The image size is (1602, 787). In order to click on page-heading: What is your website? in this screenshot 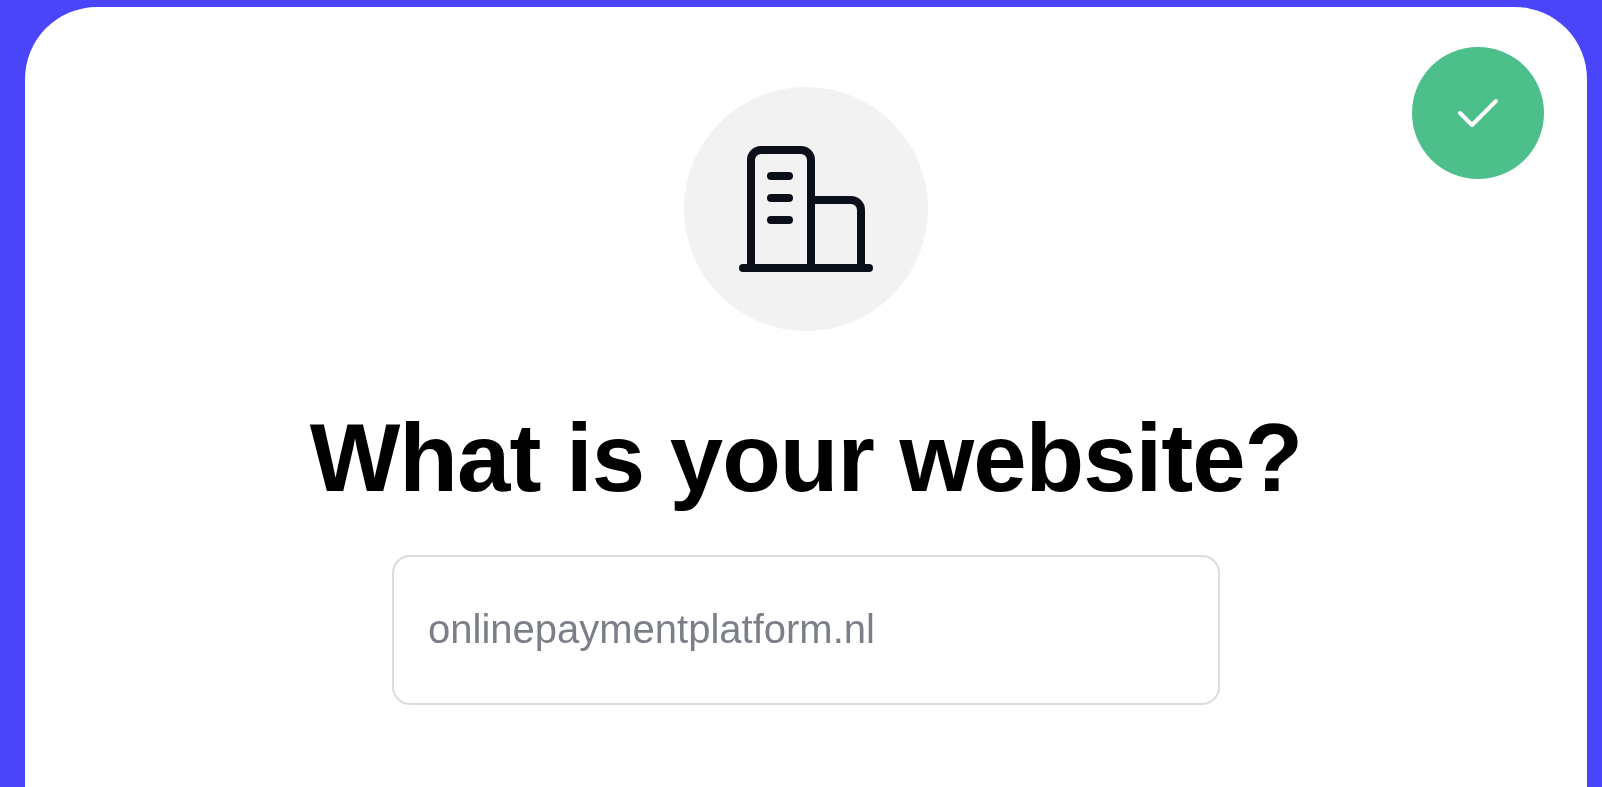, I will do `click(806, 458)`.